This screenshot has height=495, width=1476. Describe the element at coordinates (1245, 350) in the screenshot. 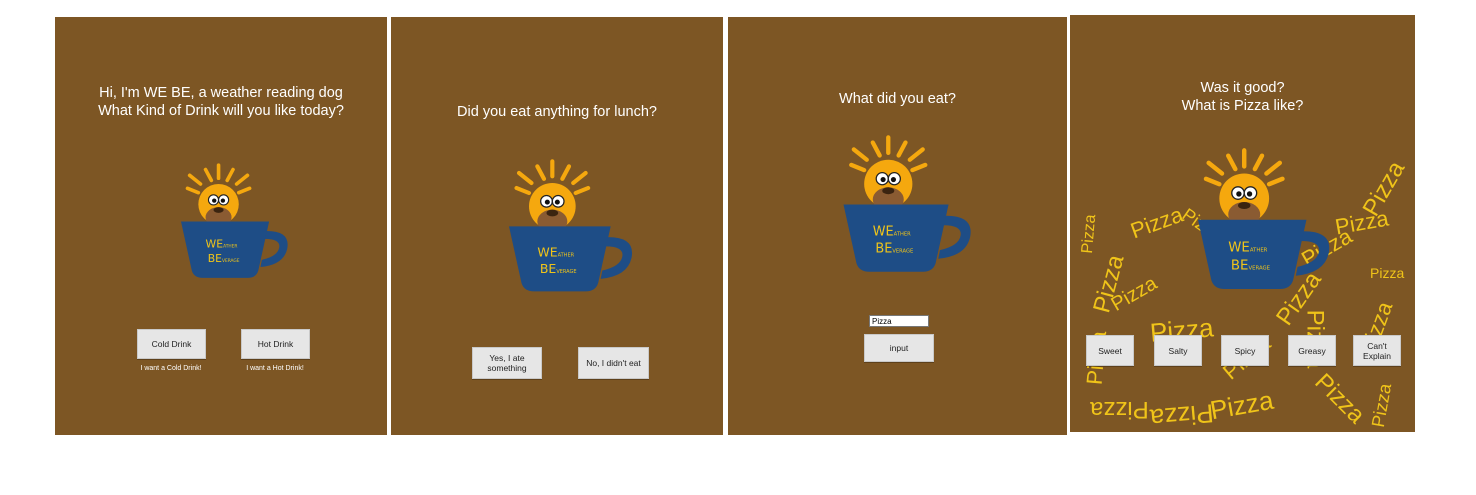

I see `spicy-button: Spicy` at that location.